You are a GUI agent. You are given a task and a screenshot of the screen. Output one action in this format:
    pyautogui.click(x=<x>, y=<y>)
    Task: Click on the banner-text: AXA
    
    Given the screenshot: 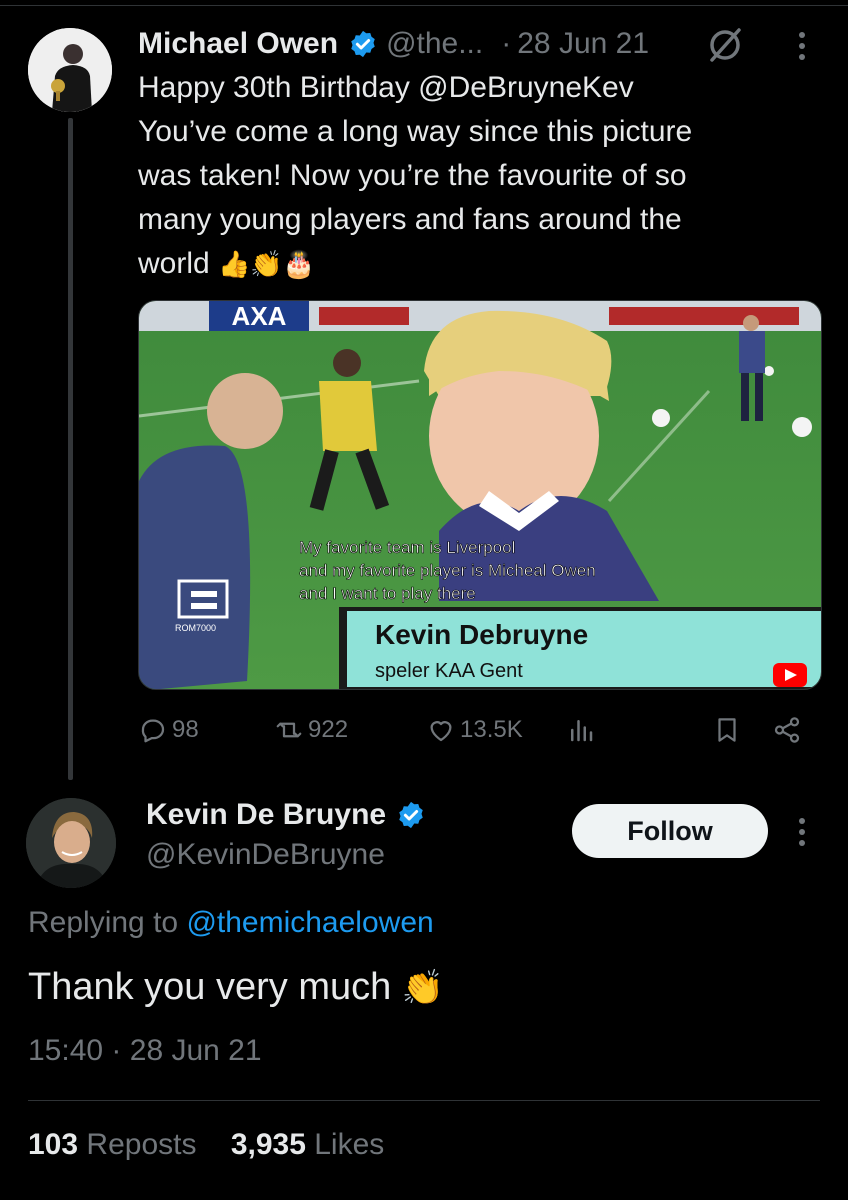 What is the action you would take?
    pyautogui.click(x=259, y=316)
    